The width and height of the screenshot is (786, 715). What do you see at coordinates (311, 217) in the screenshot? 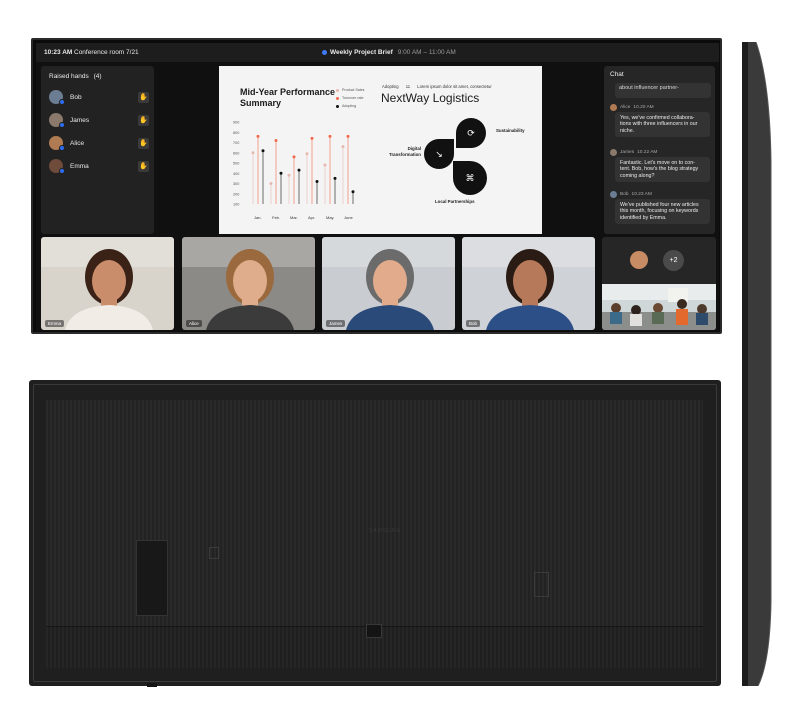
I see `x-tick-label: Apr.` at bounding box center [311, 217].